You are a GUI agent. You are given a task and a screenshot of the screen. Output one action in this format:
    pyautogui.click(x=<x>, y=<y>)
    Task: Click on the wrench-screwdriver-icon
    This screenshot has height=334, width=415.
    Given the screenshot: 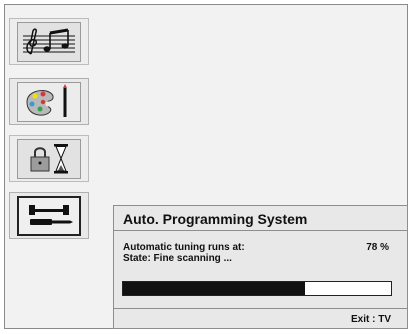 What is the action you would take?
    pyautogui.click(x=49, y=215)
    